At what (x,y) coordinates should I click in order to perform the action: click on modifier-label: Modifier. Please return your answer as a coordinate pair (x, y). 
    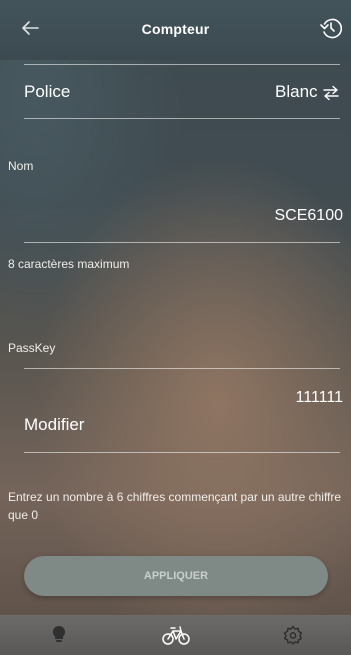
    Looking at the image, I should click on (54, 425).